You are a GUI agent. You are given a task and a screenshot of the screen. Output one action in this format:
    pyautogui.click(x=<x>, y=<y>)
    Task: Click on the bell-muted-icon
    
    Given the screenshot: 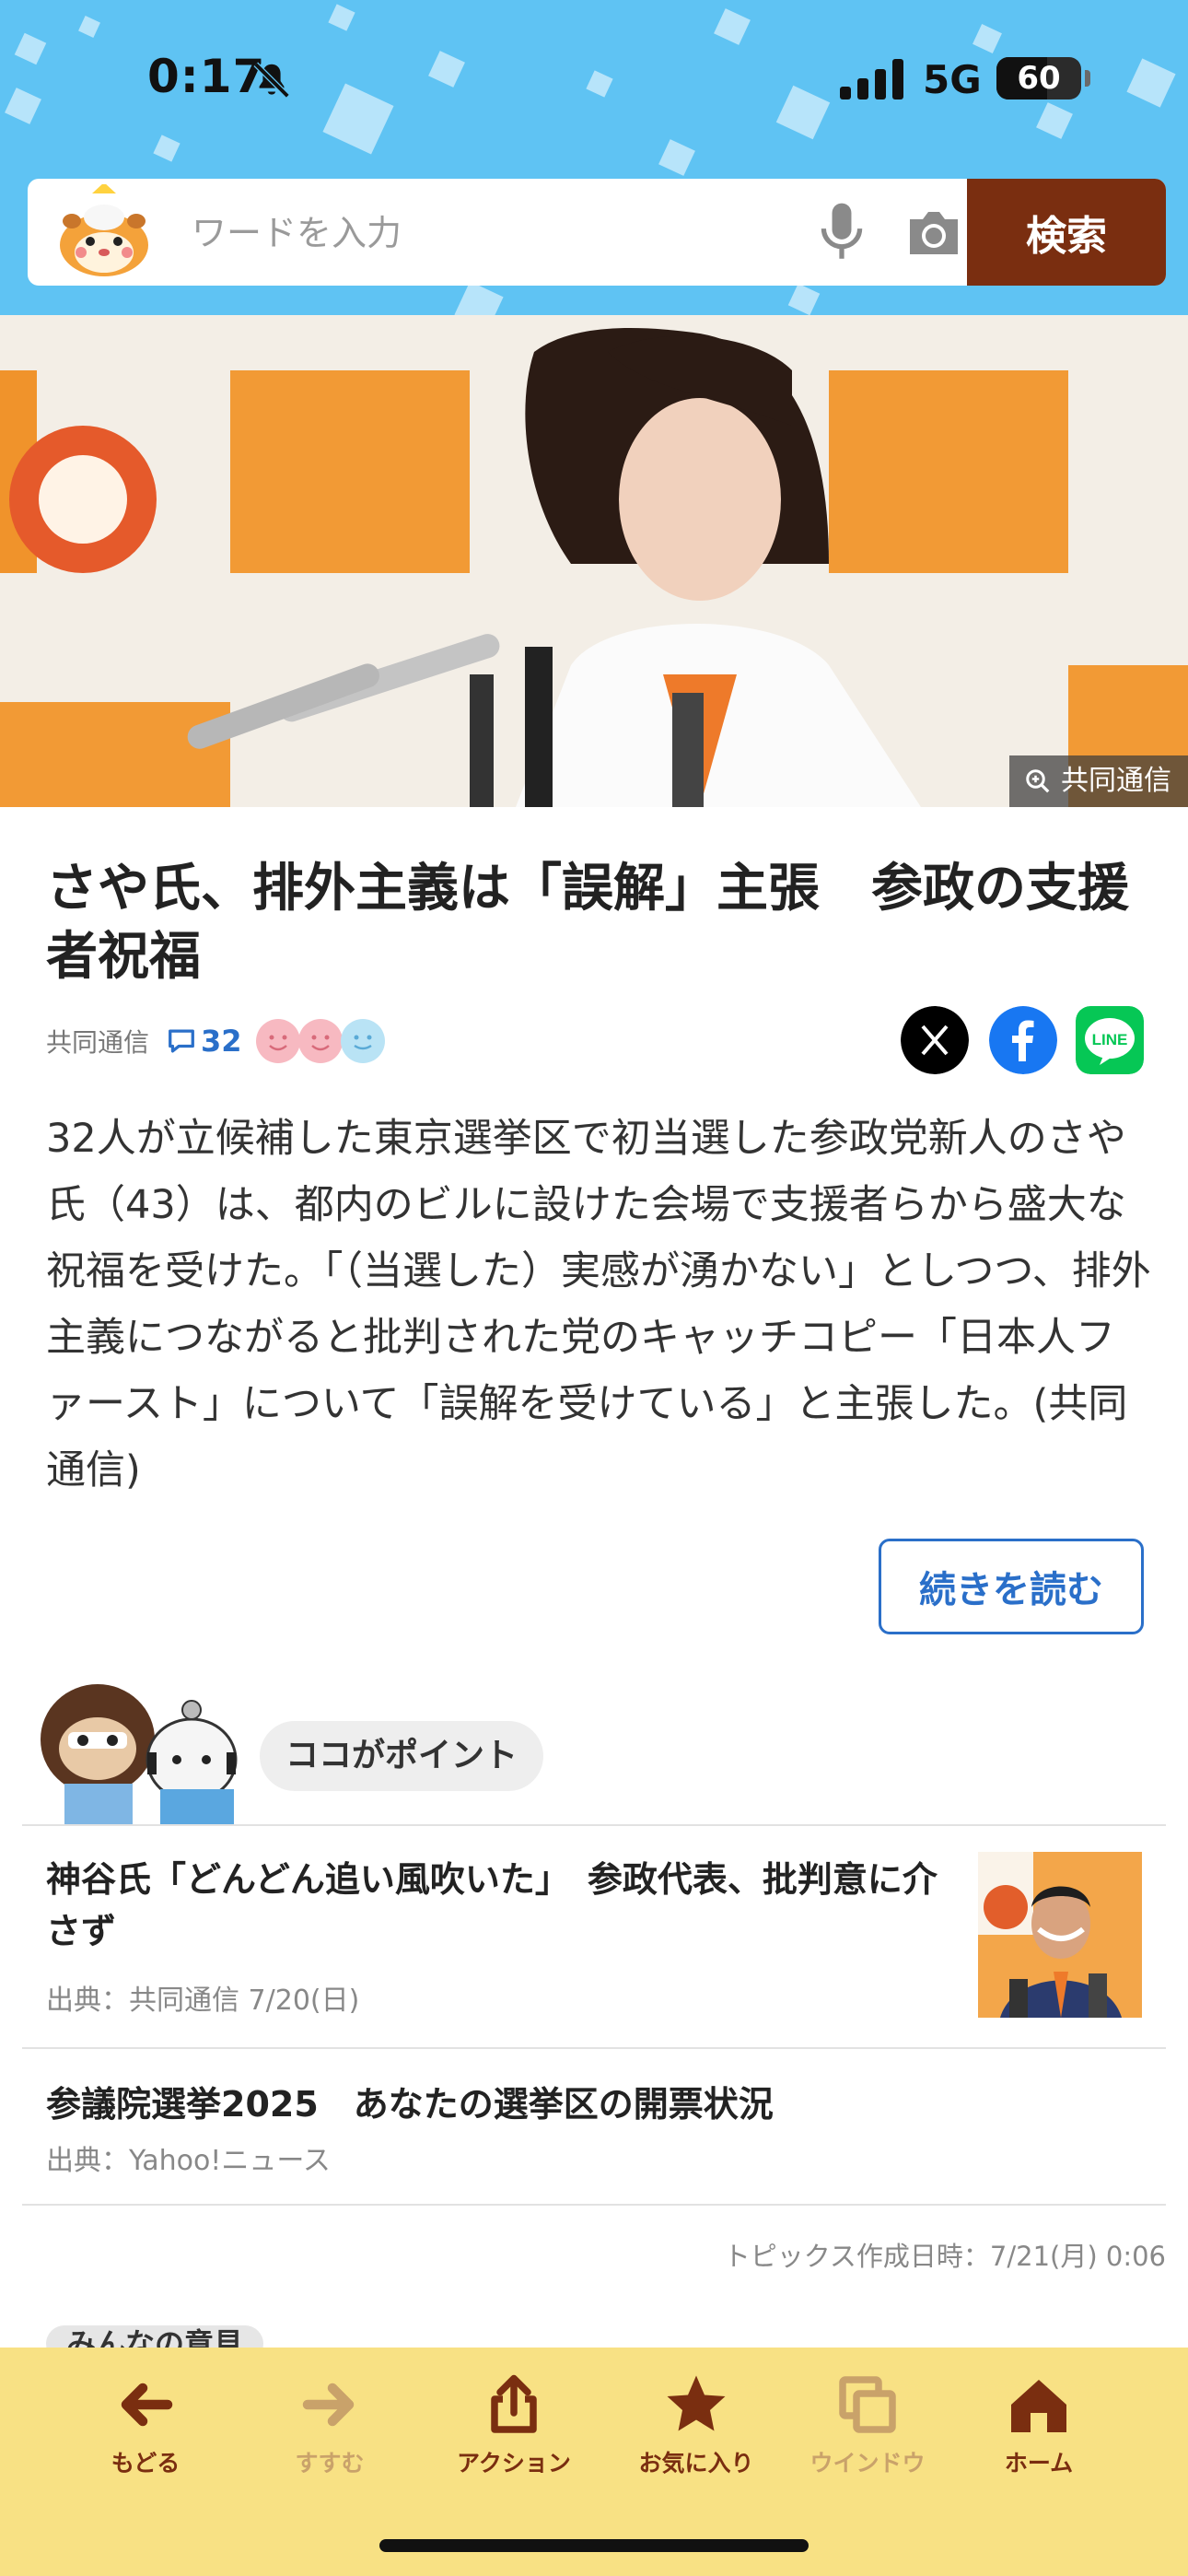 What is the action you would take?
    pyautogui.click(x=271, y=80)
    